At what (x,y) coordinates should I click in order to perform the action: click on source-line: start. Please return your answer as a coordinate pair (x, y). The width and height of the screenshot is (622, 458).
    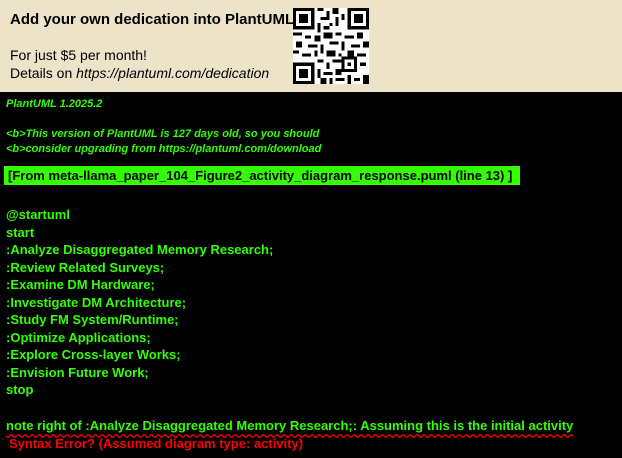
    Looking at the image, I should click on (20, 232).